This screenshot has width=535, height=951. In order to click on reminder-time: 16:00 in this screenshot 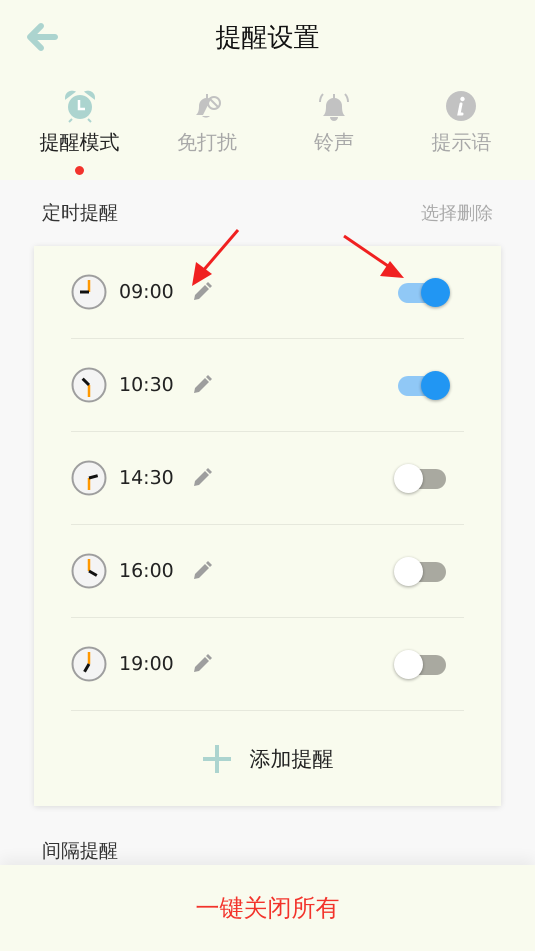, I will do `click(146, 571)`.